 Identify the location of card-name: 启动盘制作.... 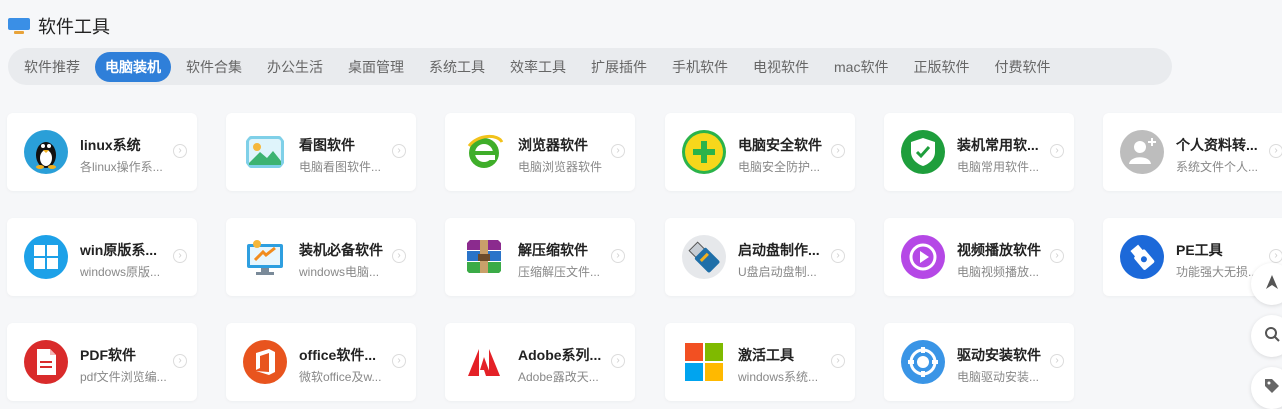
(779, 250).